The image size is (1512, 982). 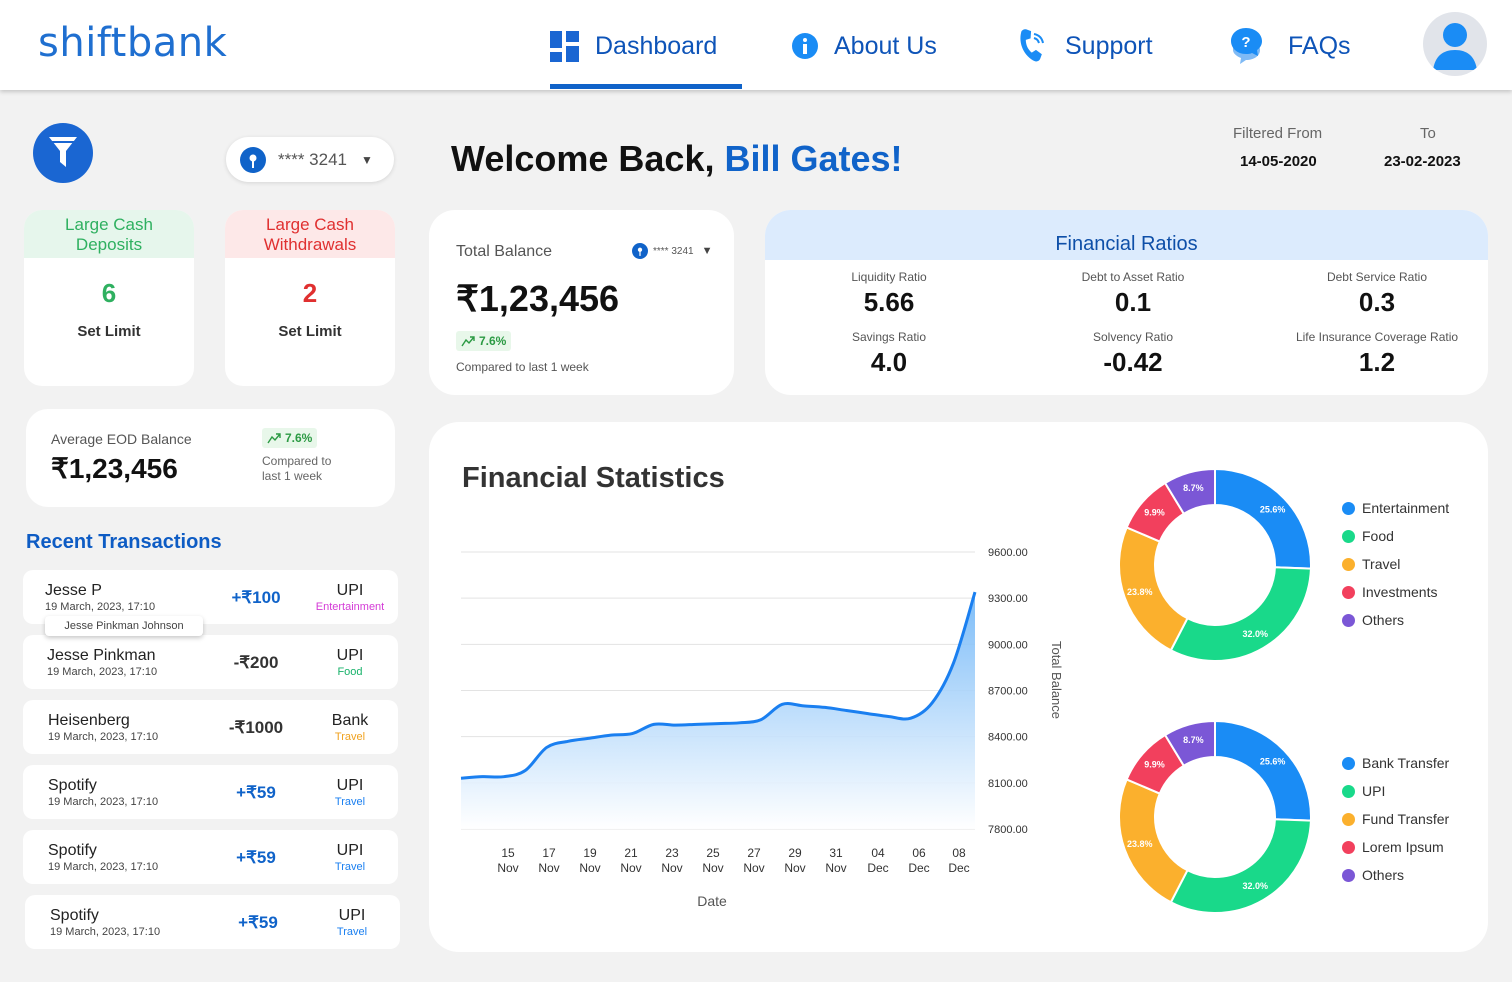 I want to click on legend-label: Others, so click(x=1383, y=620).